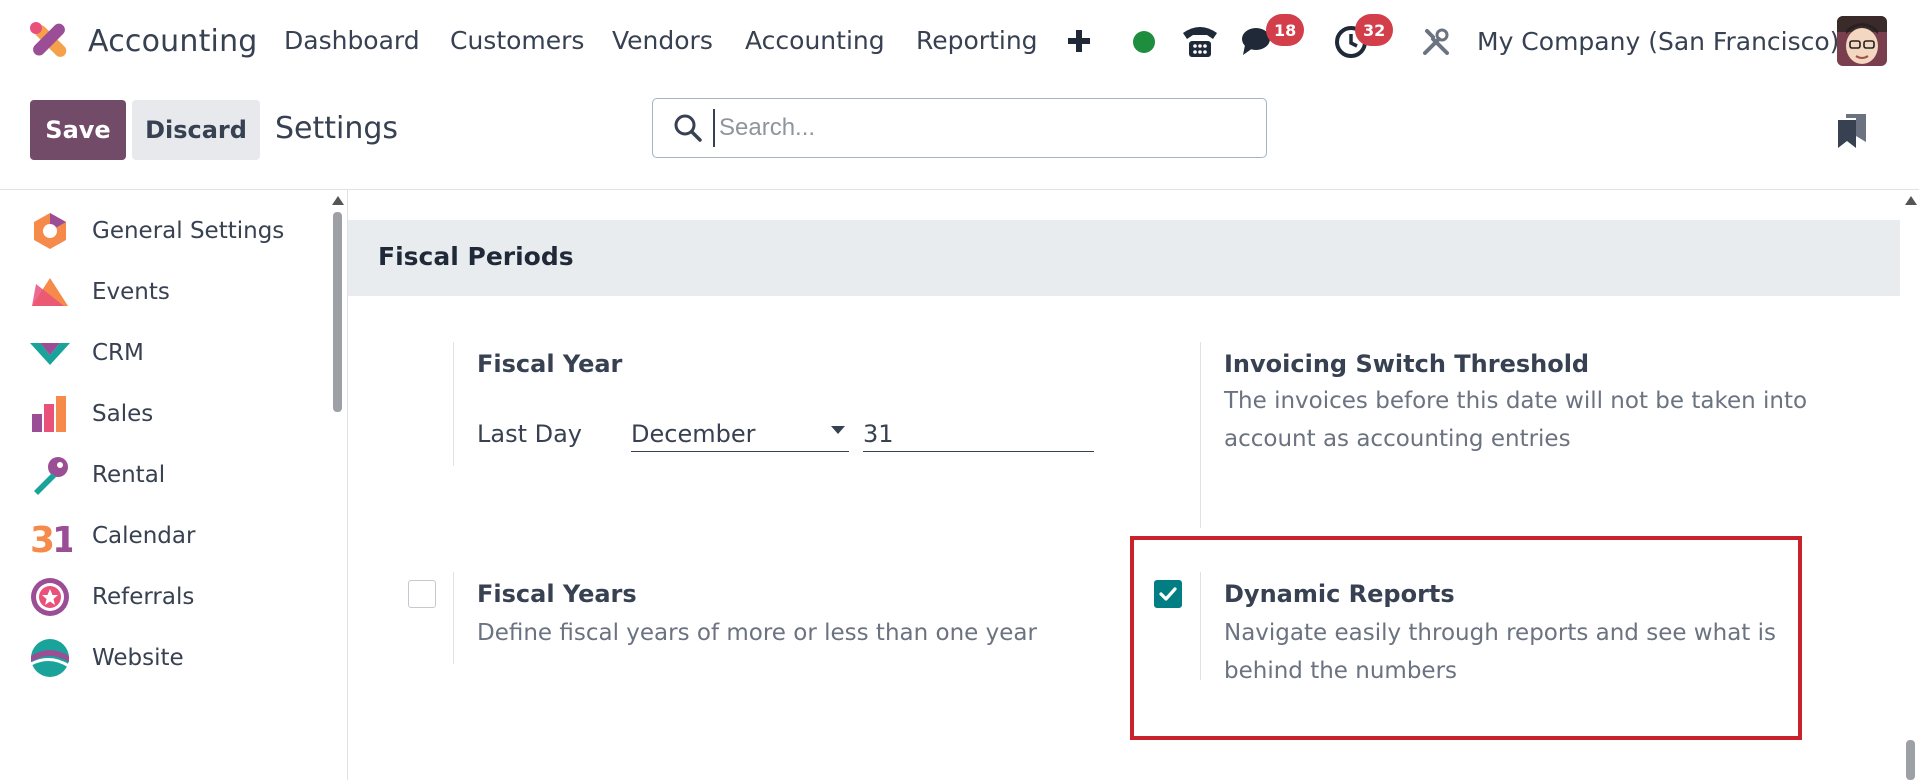 Image resolution: width=1919 pixels, height=780 pixels. I want to click on sidebar-item-referrals: Referrals, so click(165, 597).